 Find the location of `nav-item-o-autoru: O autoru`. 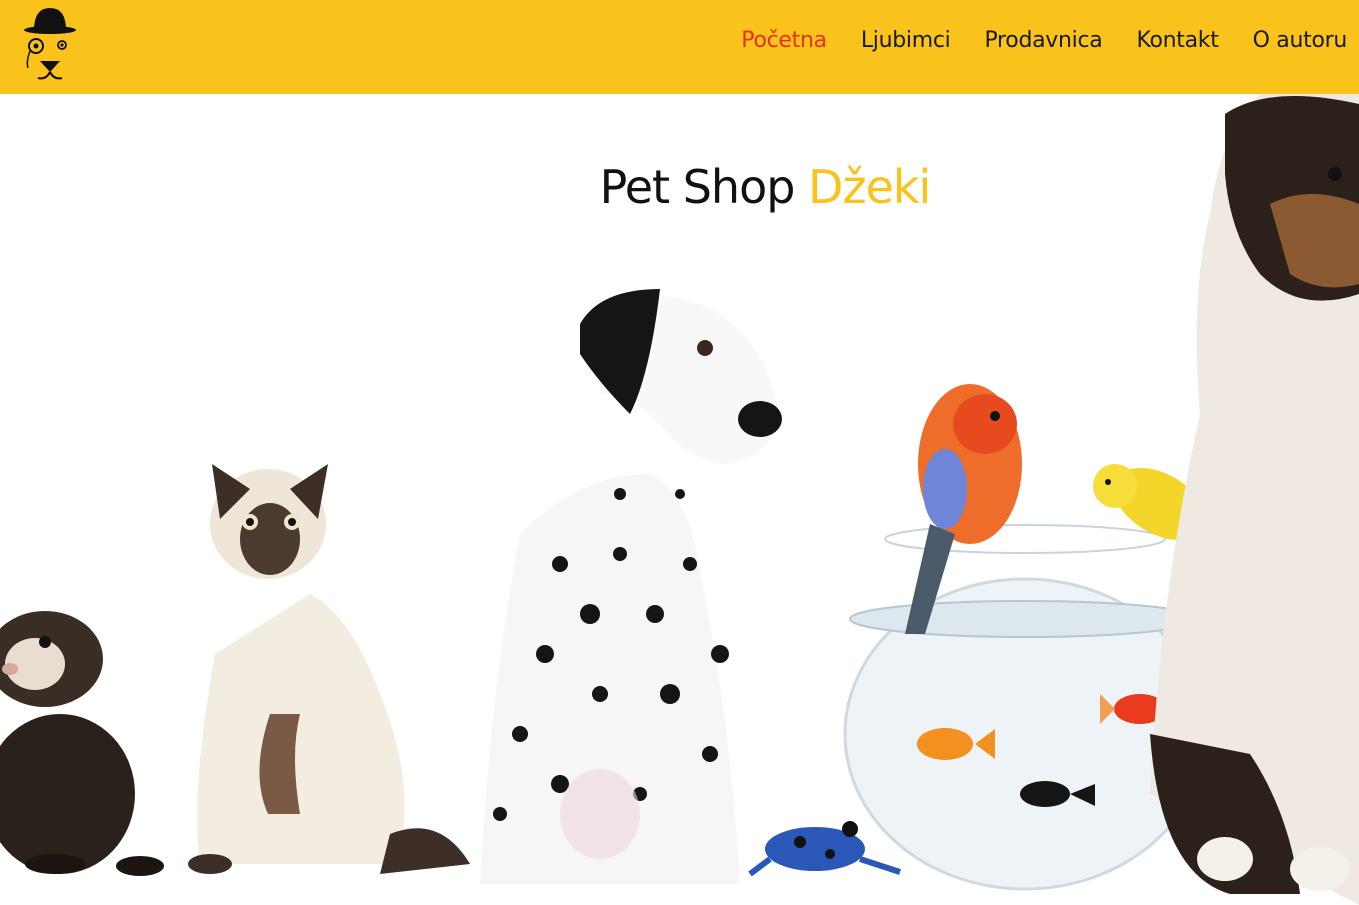

nav-item-o-autoru: O autoru is located at coordinates (1300, 40).